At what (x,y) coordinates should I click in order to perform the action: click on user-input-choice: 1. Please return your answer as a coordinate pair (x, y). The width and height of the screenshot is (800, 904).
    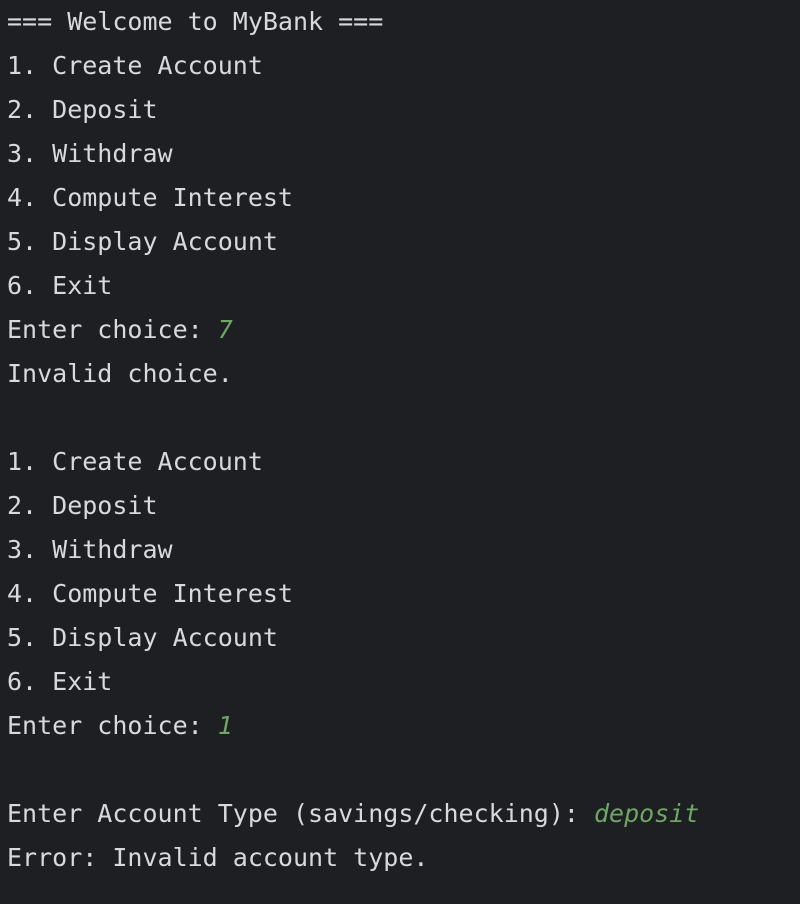
    Looking at the image, I should click on (225, 725).